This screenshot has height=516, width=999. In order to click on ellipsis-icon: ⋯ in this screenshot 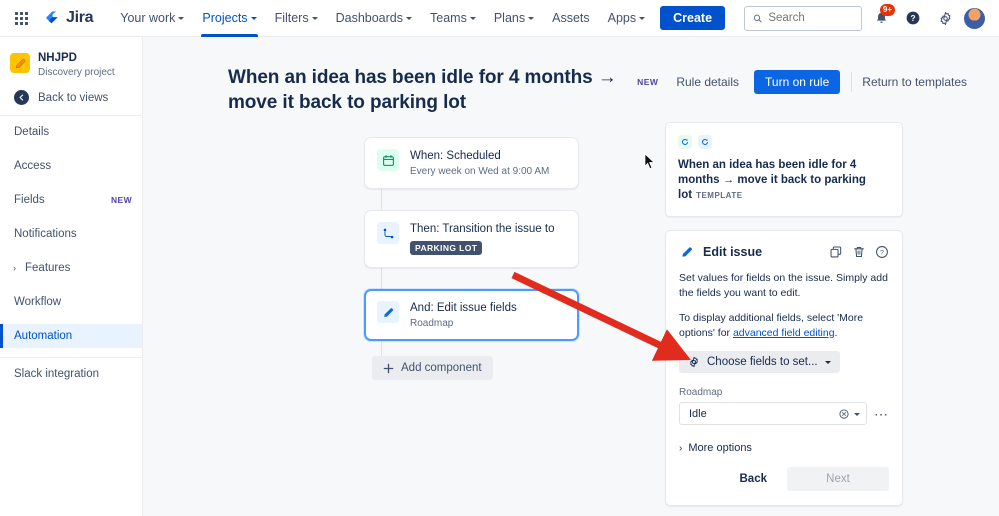, I will do `click(881, 414)`.